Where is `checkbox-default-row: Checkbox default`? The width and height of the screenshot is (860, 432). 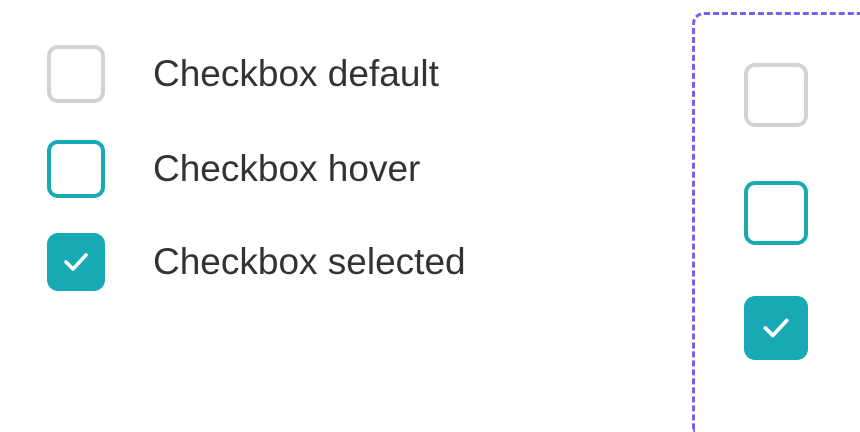
checkbox-default-row: Checkbox default is located at coordinates (243, 74).